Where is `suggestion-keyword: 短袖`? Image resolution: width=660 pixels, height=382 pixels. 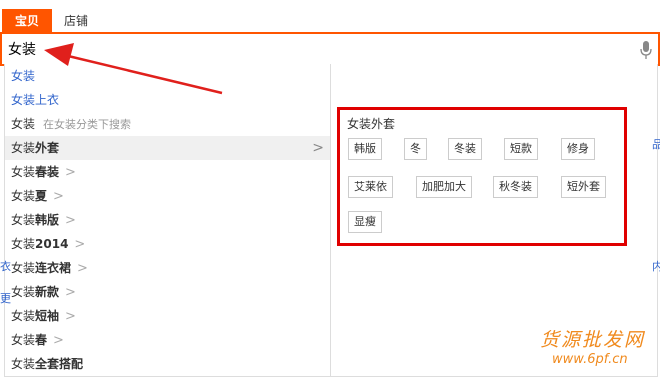 suggestion-keyword: 短袖 is located at coordinates (47, 316).